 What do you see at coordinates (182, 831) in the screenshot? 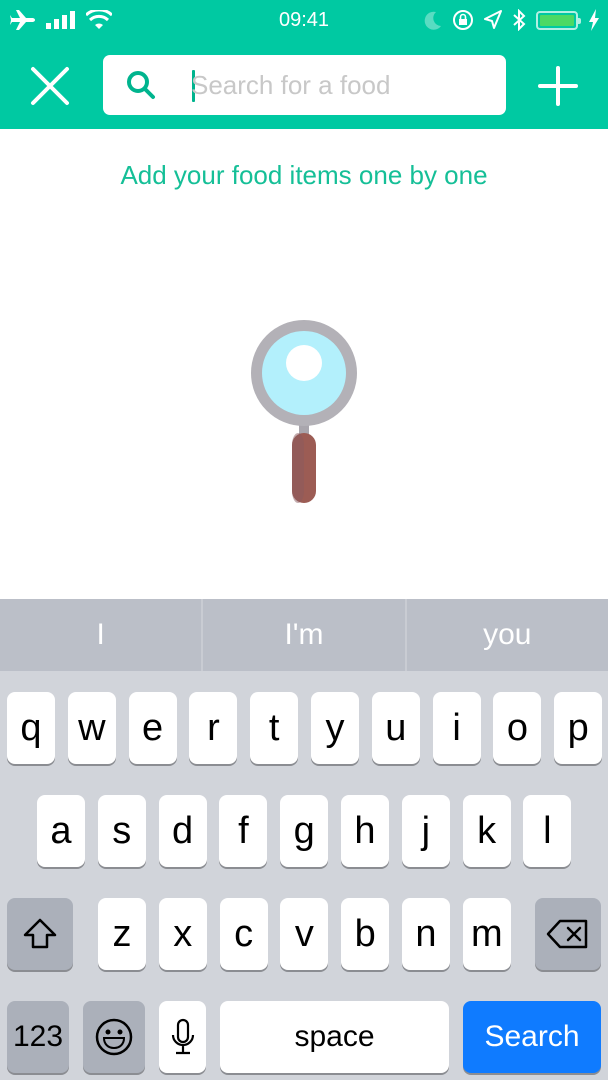
I see `key-d: d` at bounding box center [182, 831].